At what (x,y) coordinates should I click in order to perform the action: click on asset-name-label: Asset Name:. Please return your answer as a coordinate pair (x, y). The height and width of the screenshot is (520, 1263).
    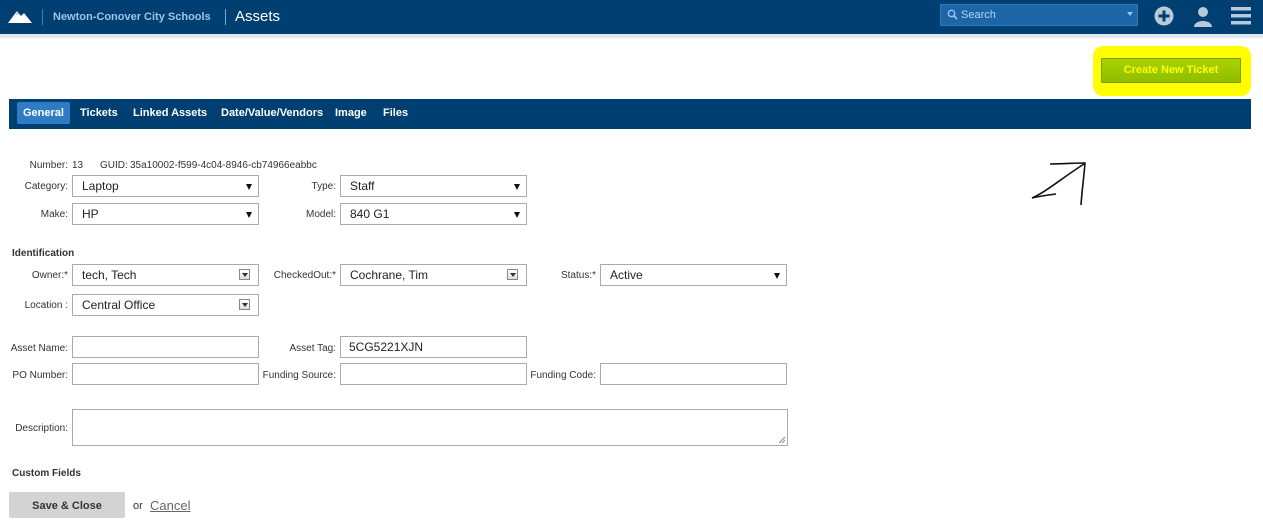
    Looking at the image, I should click on (39, 348).